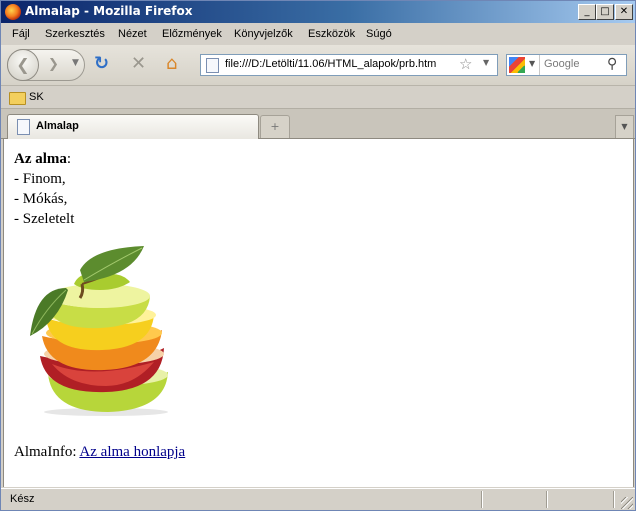 This screenshot has width=636, height=511. I want to click on menu-bookmarks: Könyvjelzők, so click(263, 34).